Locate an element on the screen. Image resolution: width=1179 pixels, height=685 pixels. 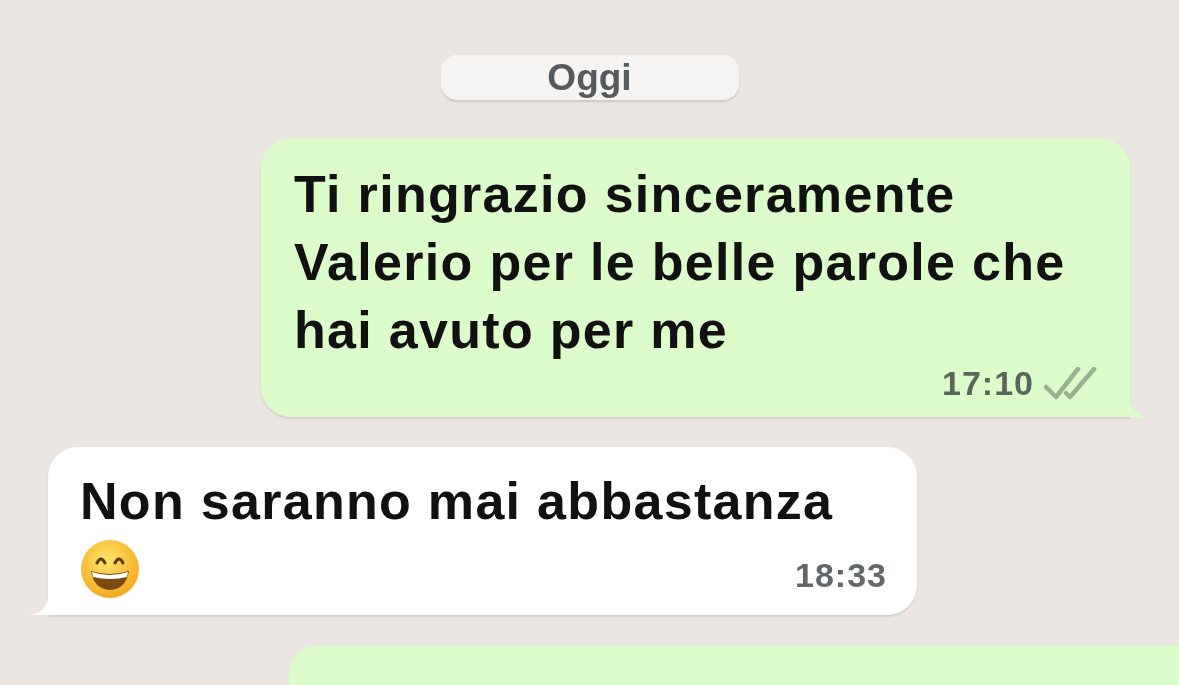
message-text: Non saranno mai abbastanza is located at coordinates (457, 501).